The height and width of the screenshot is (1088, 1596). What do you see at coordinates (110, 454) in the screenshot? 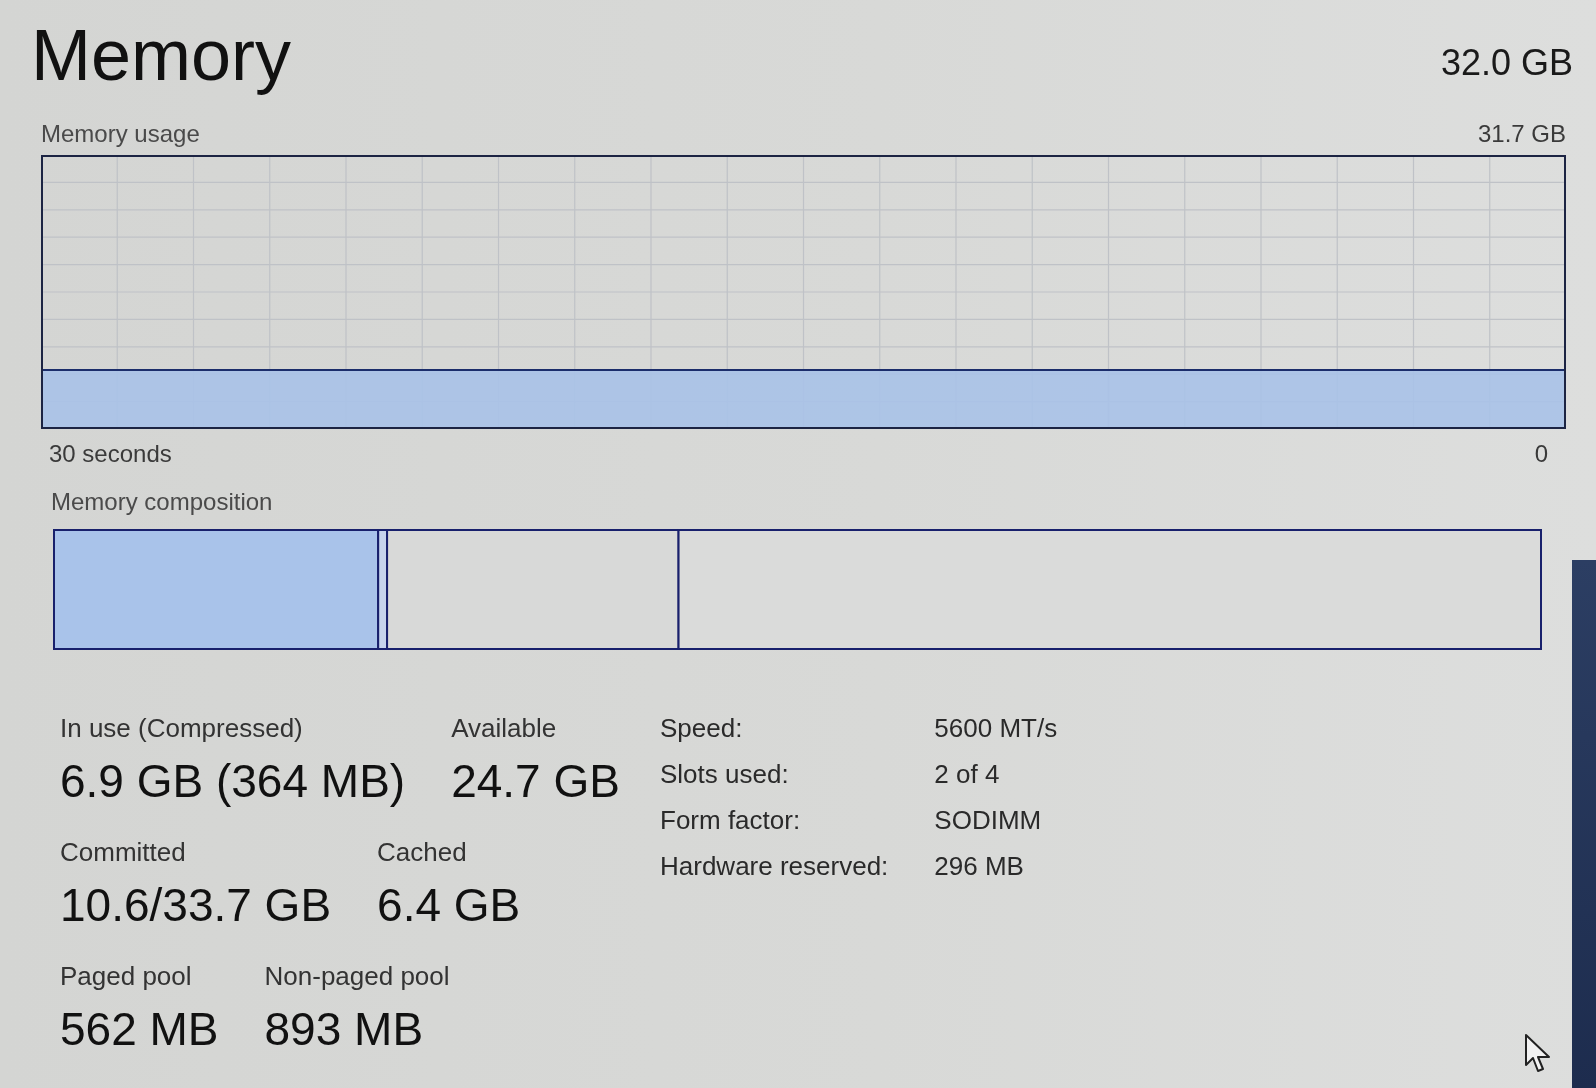
I see `time-span-label: 30 seconds` at bounding box center [110, 454].